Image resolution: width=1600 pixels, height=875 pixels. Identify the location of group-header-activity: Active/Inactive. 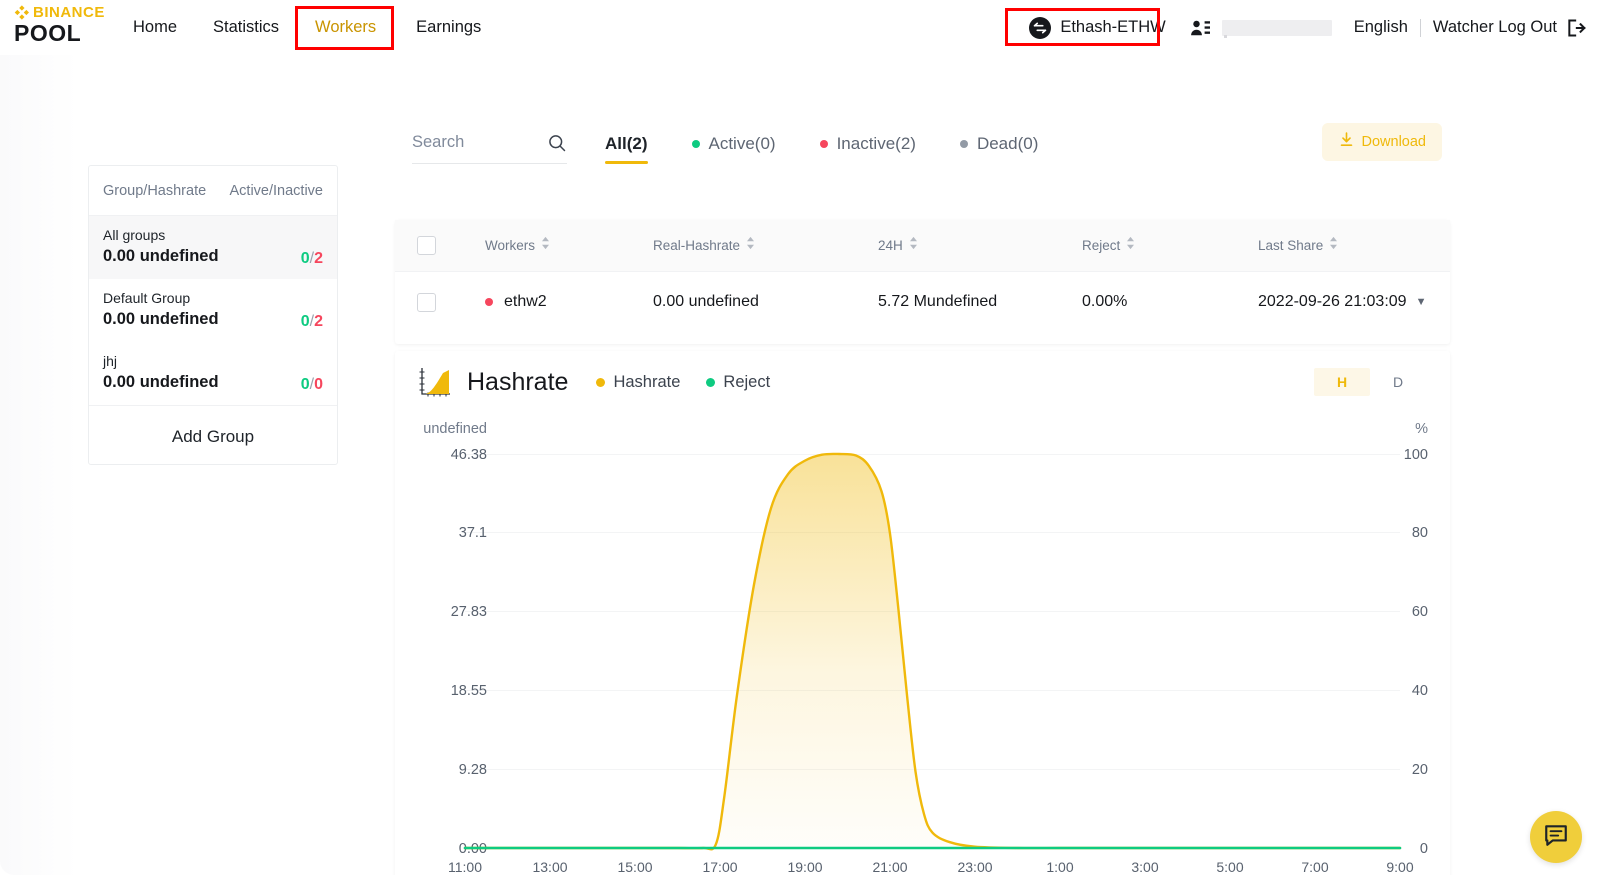
(276, 190).